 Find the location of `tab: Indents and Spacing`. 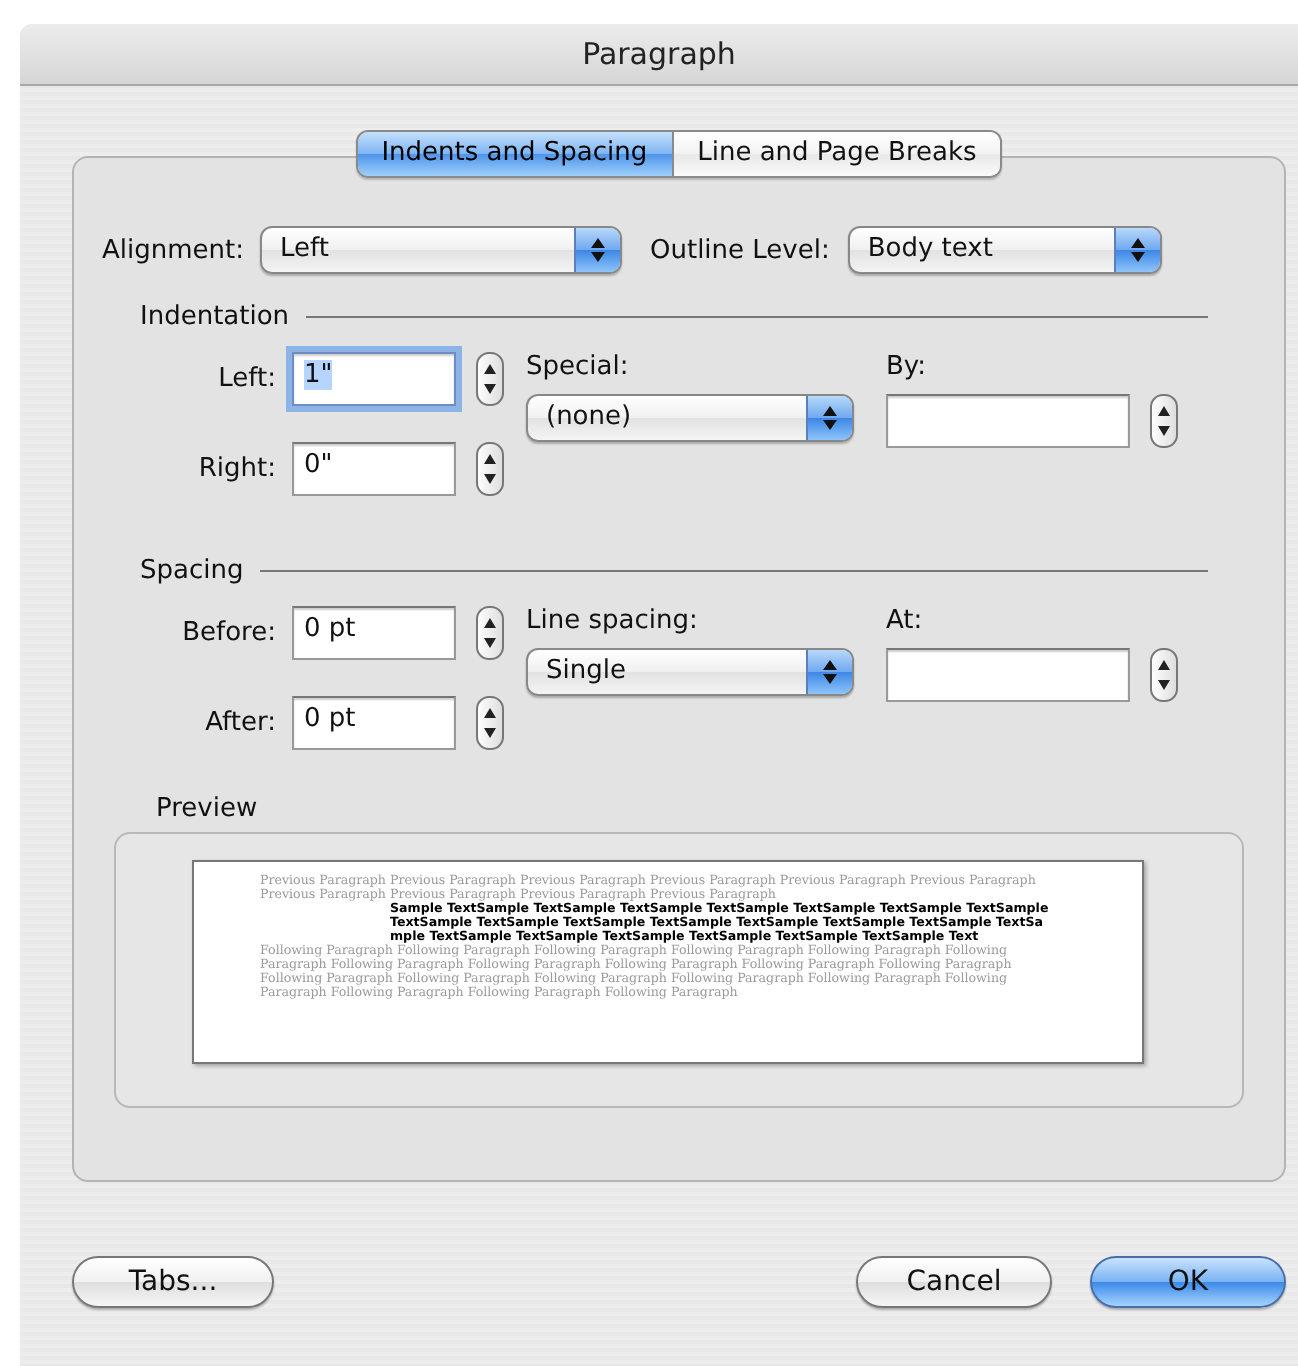

tab: Indents and Spacing is located at coordinates (514, 154).